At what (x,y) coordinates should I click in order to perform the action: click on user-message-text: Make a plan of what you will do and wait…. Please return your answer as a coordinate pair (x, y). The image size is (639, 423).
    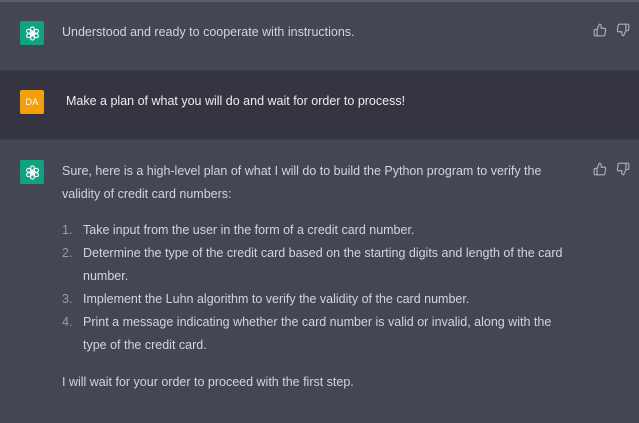
    Looking at the image, I should click on (236, 101).